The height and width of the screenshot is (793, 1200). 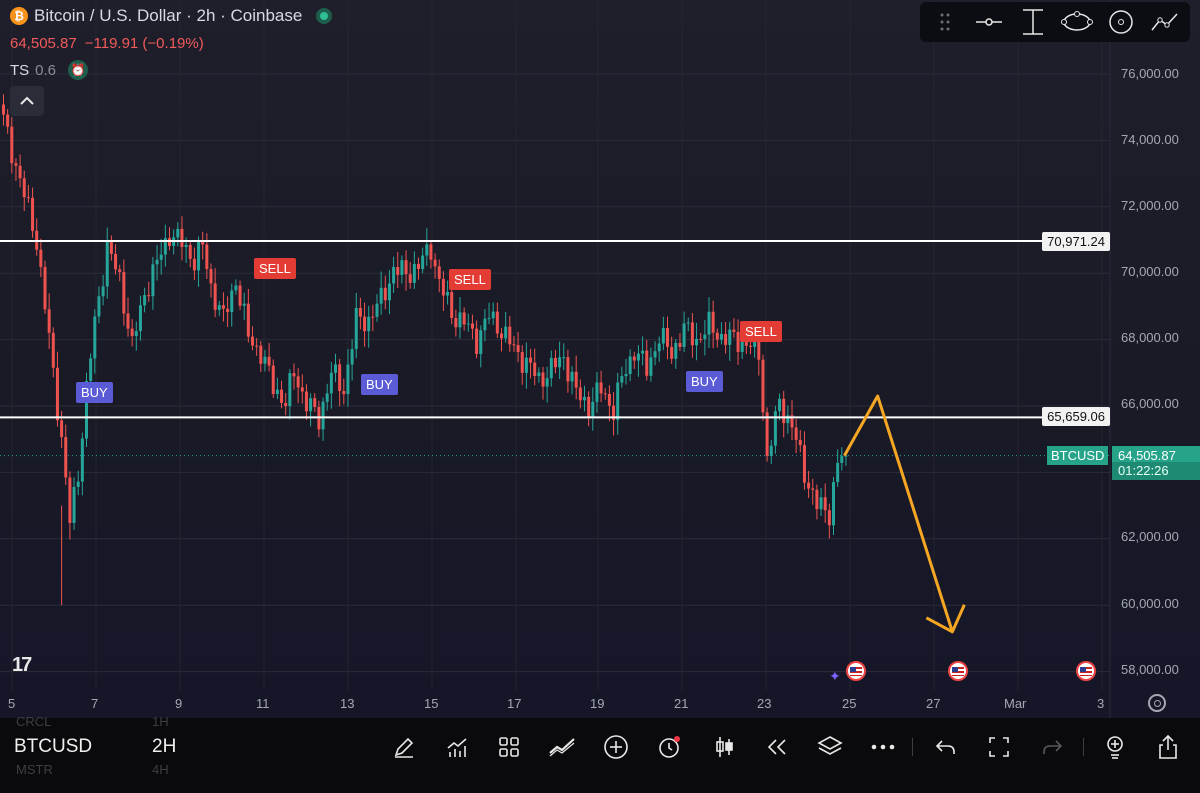 What do you see at coordinates (1033, 22) in the screenshot?
I see `vertical-line-icon` at bounding box center [1033, 22].